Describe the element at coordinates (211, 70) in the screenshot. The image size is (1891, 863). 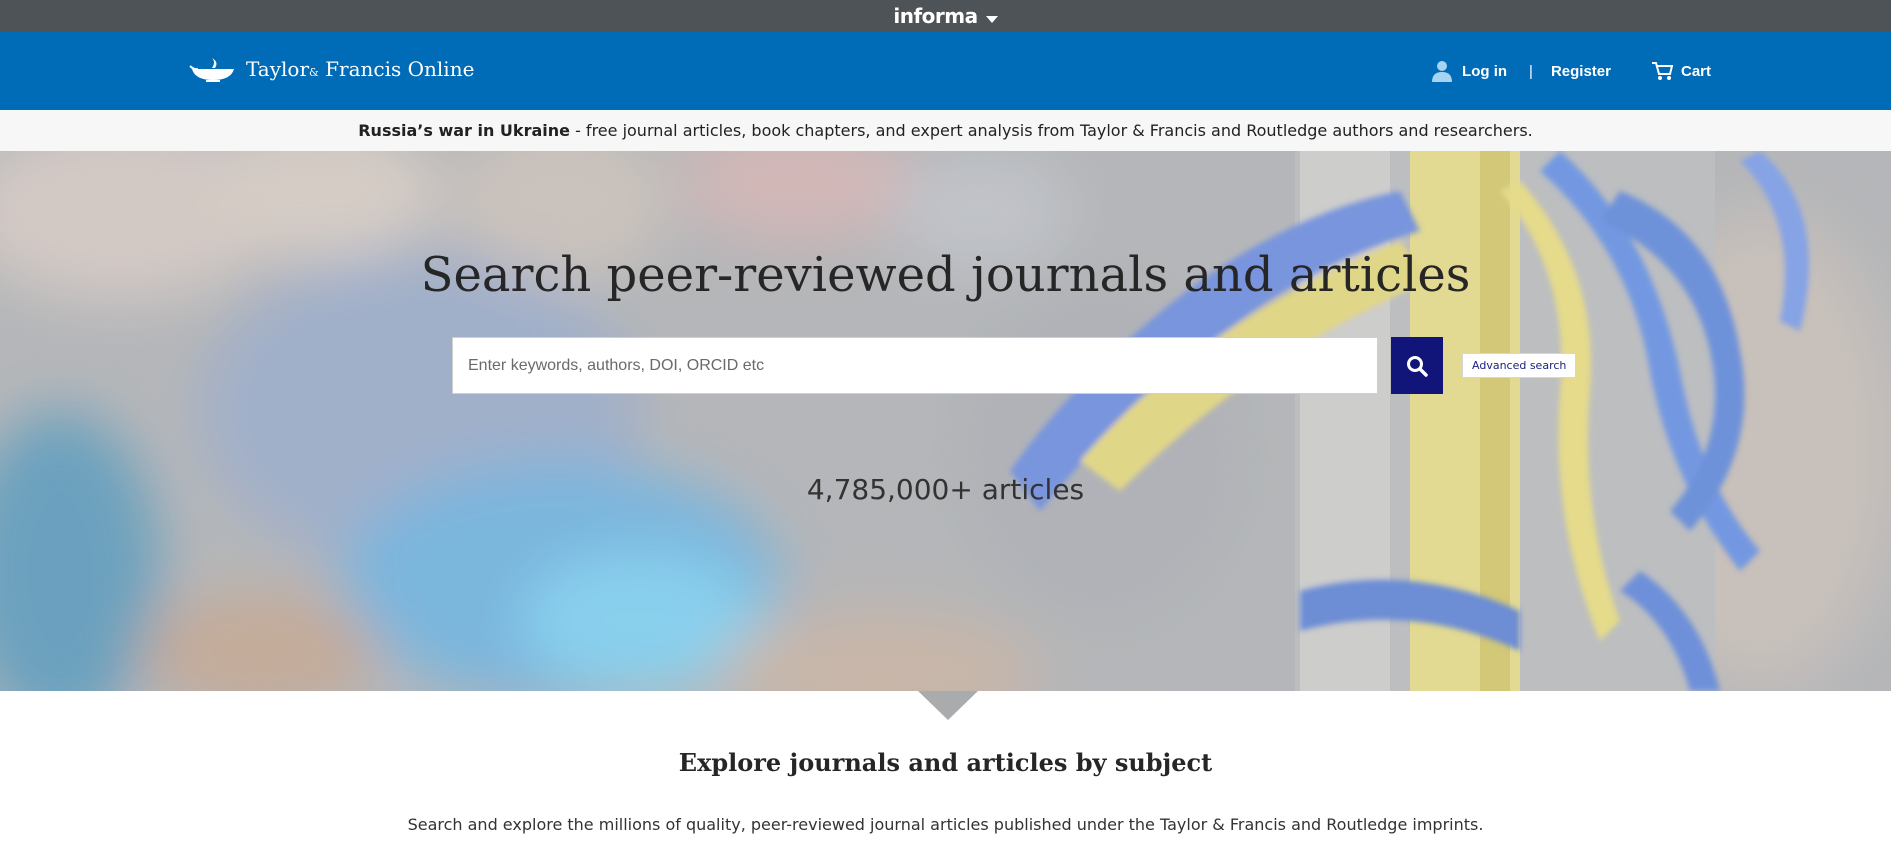
I see `lamp-logo-icon` at that location.